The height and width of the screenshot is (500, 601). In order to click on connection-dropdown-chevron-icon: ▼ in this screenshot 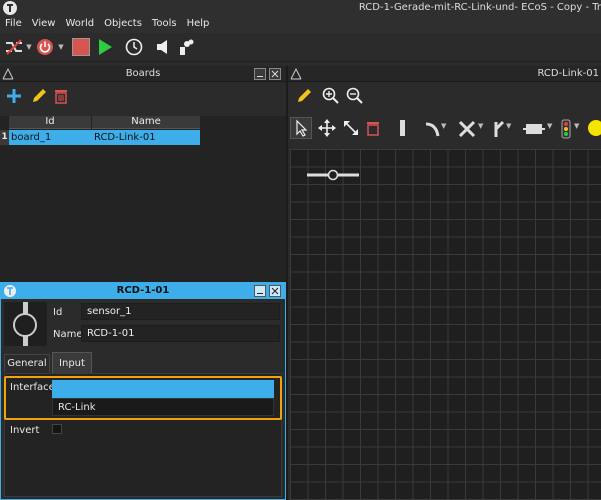, I will do `click(29, 47)`.